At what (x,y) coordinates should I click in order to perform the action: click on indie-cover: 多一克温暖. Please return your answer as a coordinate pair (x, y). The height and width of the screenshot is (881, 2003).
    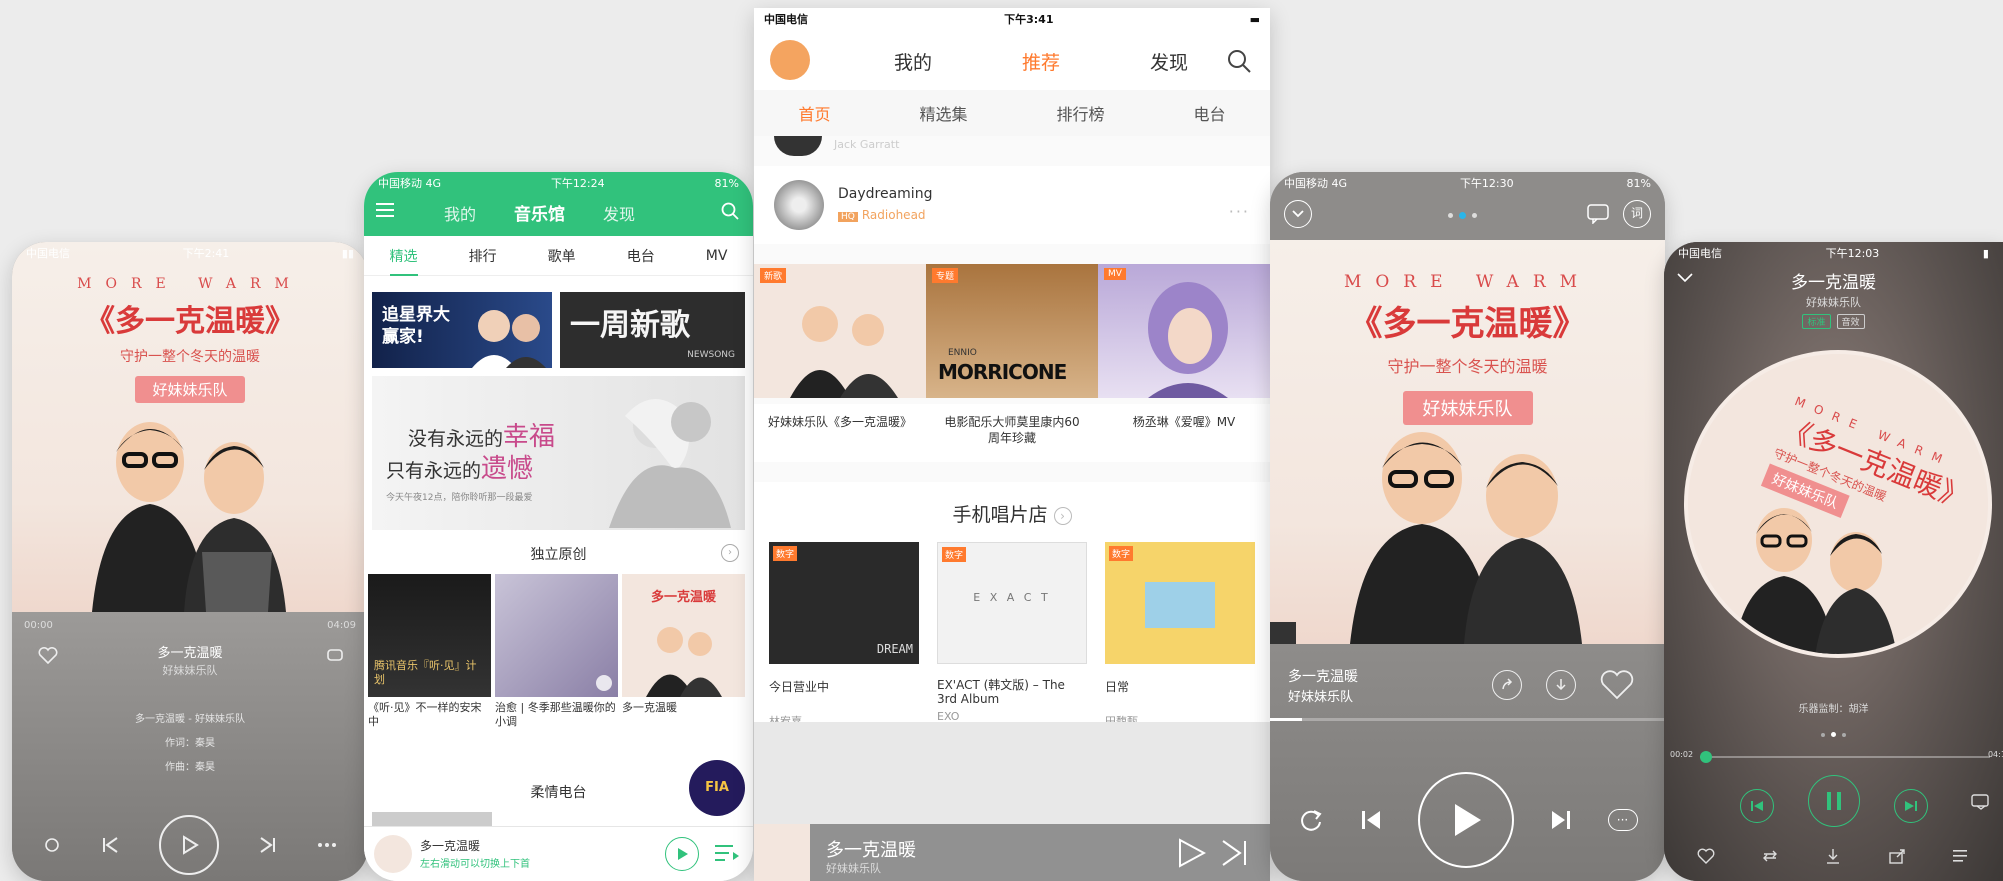
    Looking at the image, I should click on (683, 635).